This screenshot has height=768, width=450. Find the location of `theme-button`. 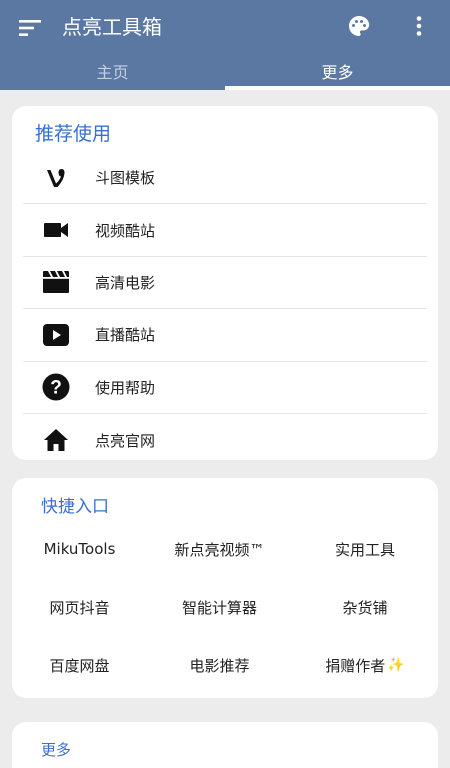

theme-button is located at coordinates (359, 26).